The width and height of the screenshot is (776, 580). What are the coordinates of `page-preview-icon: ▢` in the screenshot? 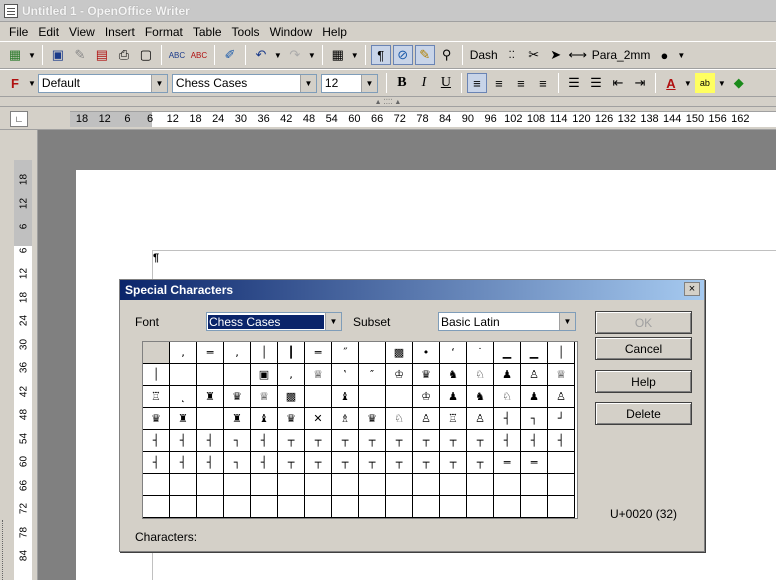 It's located at (146, 55).